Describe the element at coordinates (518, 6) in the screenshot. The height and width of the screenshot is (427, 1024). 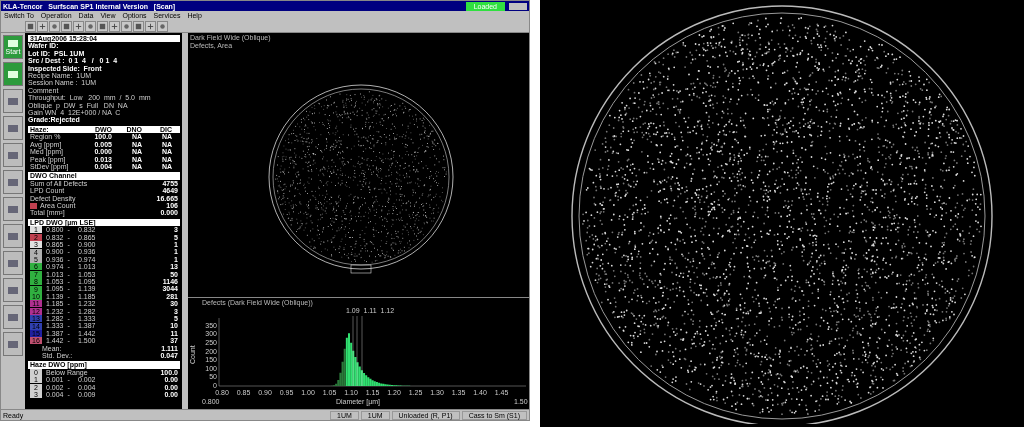
I see `window-controls-icon` at that location.